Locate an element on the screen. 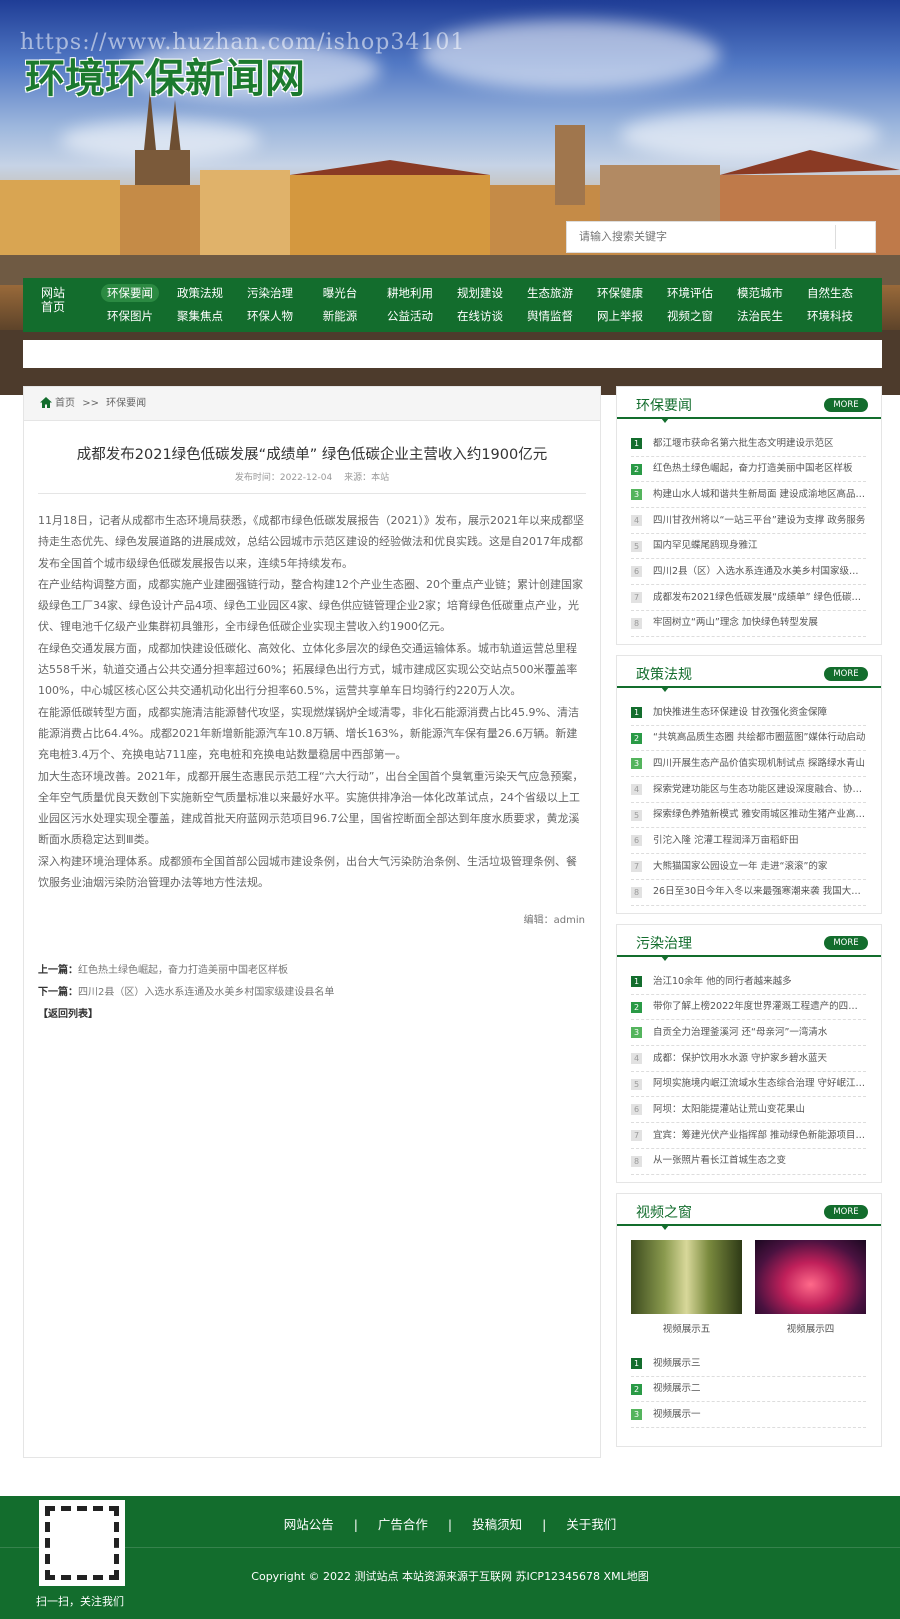  list-item: 3 四川开展生态产品价值实现机制试点 探路绿水青山 is located at coordinates (748, 764).